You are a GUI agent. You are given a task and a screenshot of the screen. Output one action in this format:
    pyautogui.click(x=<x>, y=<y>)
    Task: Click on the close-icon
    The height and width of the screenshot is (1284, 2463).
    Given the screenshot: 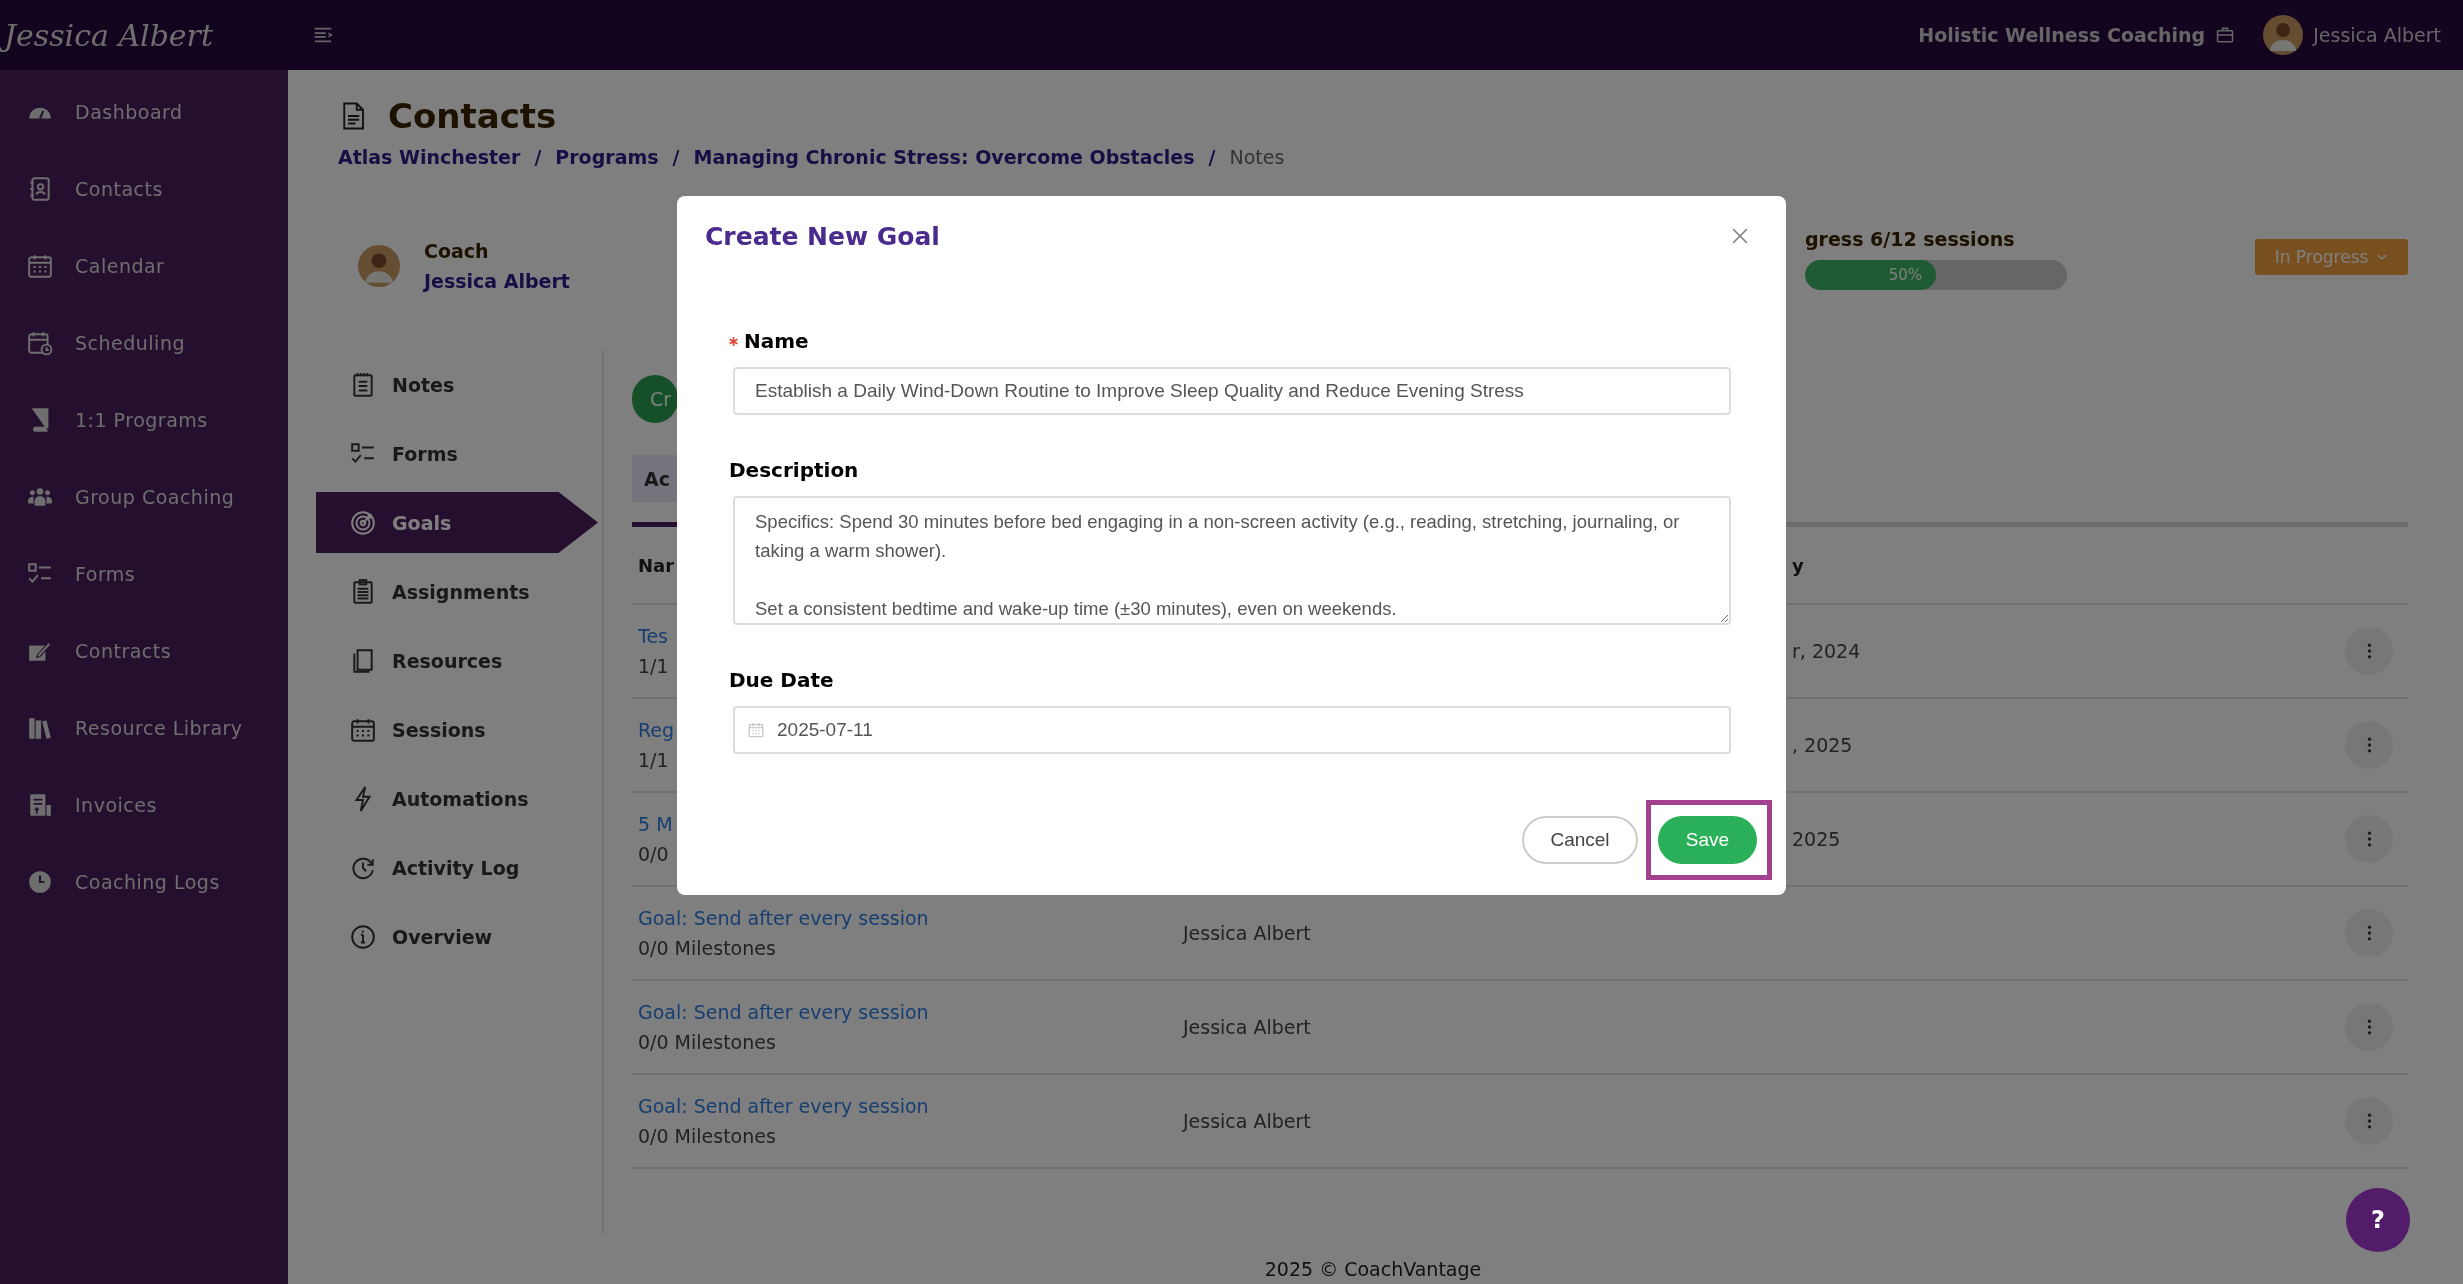 What is the action you would take?
    pyautogui.click(x=1740, y=236)
    